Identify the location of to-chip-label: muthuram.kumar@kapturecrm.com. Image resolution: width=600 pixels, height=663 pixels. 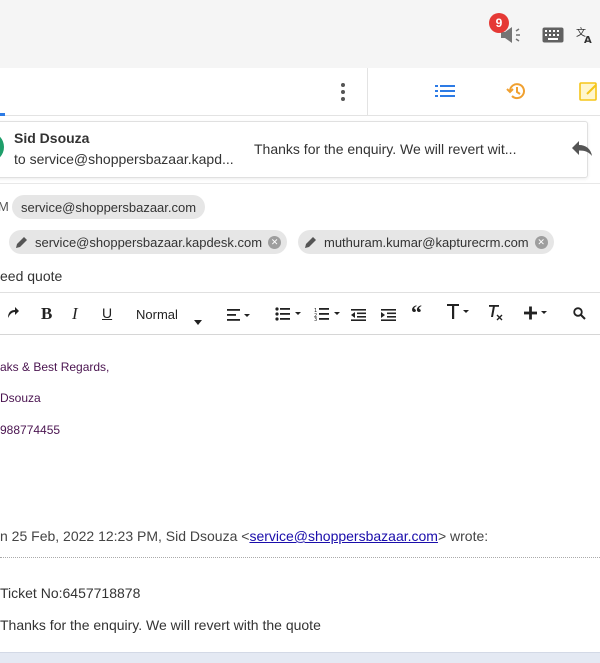
(426, 242).